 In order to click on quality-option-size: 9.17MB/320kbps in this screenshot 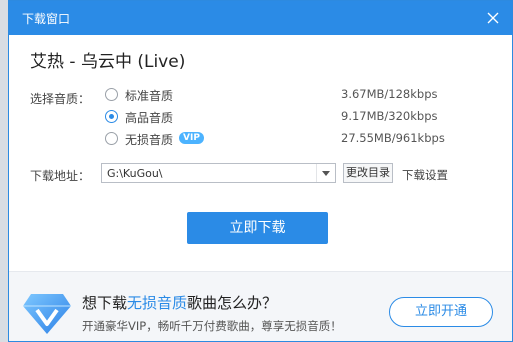, I will do `click(389, 116)`.